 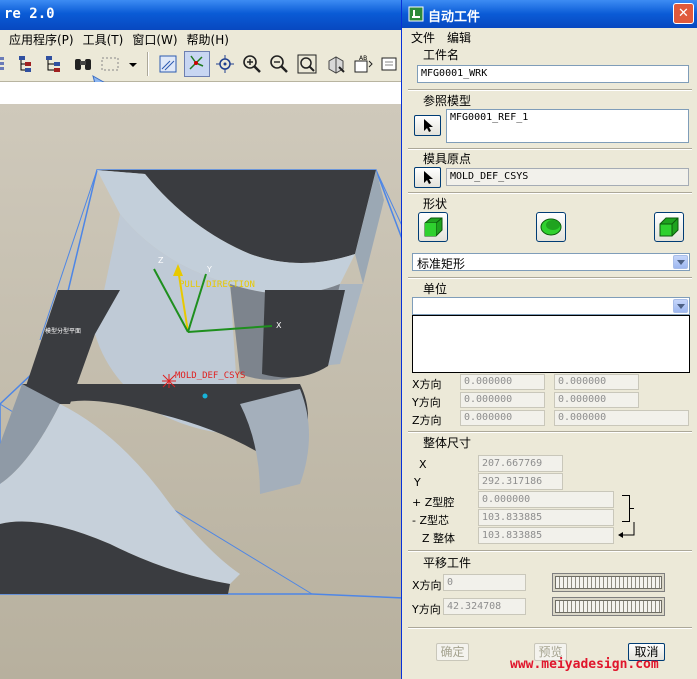 What do you see at coordinates (551, 306) in the screenshot?
I see `unit-select` at bounding box center [551, 306].